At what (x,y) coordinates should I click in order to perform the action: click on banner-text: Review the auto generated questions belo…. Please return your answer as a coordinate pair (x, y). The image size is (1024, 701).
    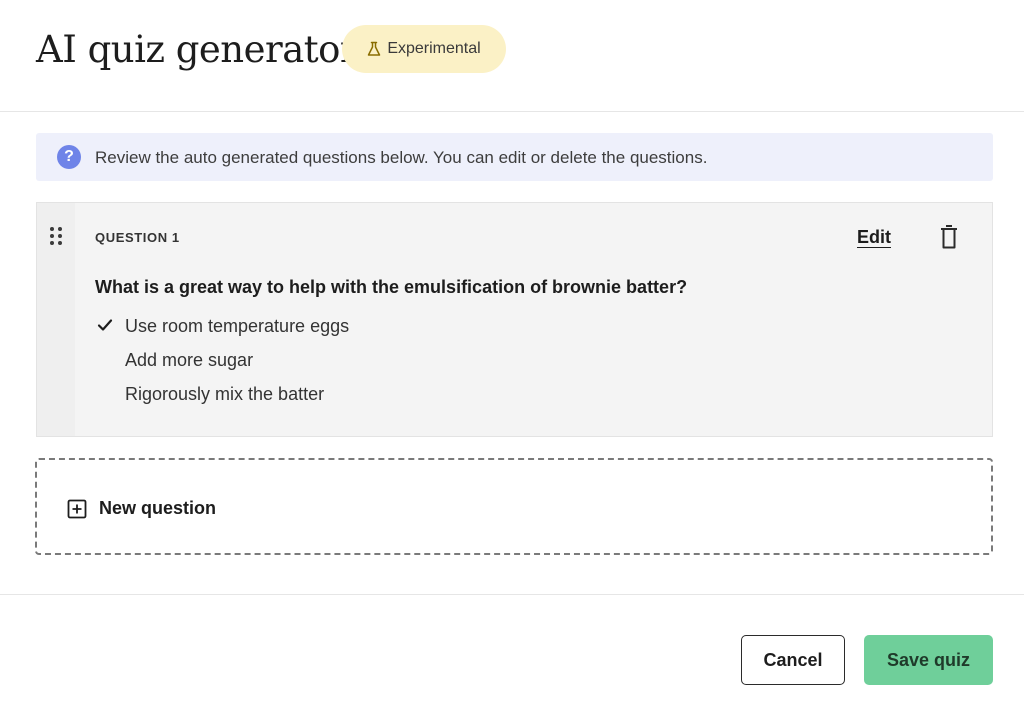
    Looking at the image, I should click on (401, 157).